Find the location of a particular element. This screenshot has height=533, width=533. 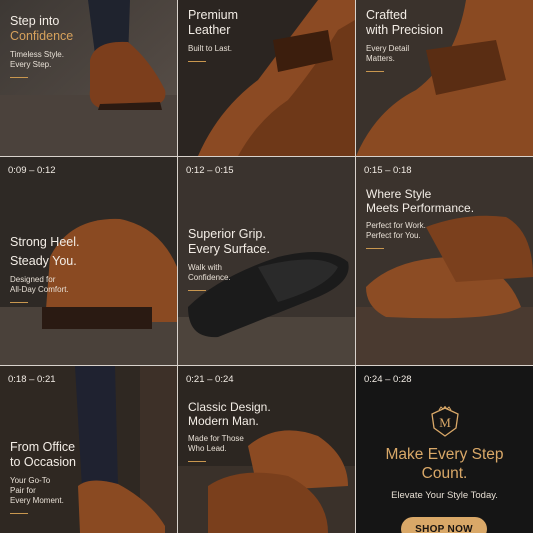

headline-line-2: Meets Performance. is located at coordinates (420, 208).